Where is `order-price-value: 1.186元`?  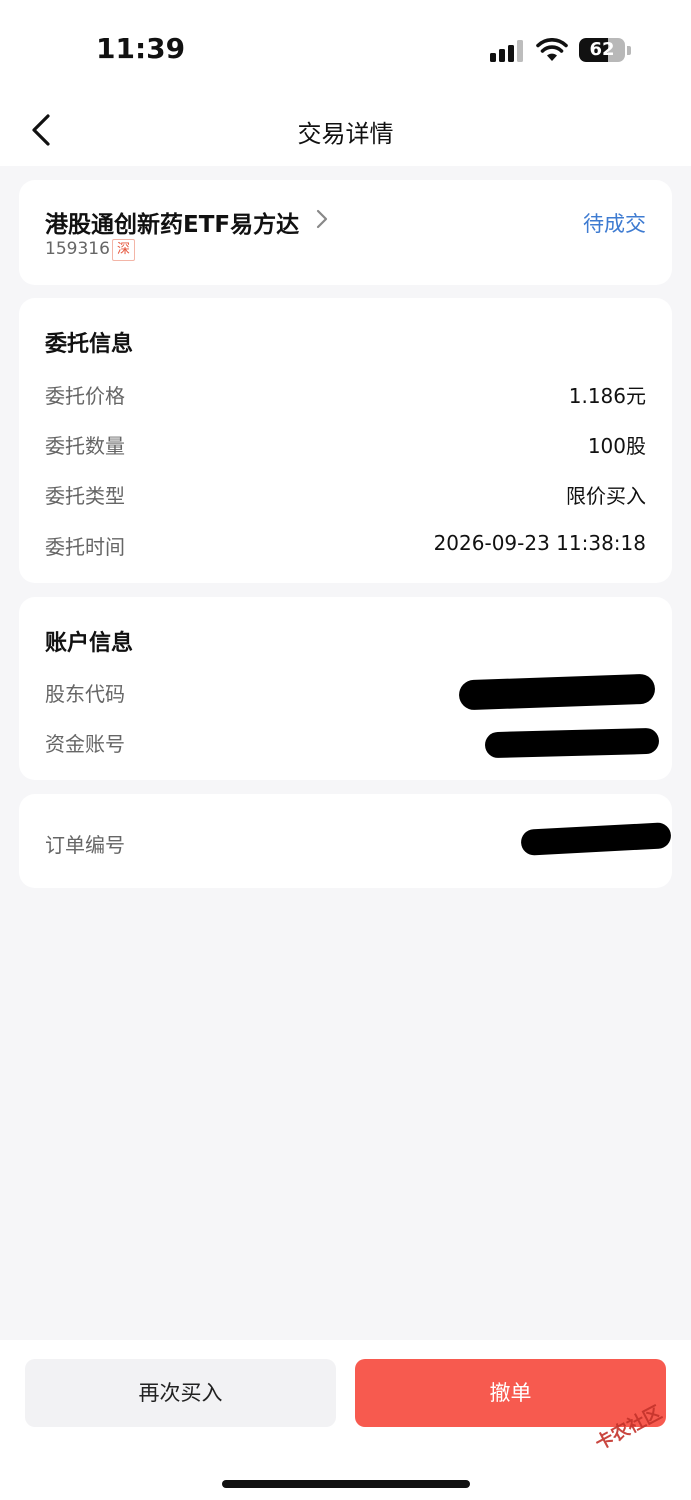 order-price-value: 1.186元 is located at coordinates (607, 396).